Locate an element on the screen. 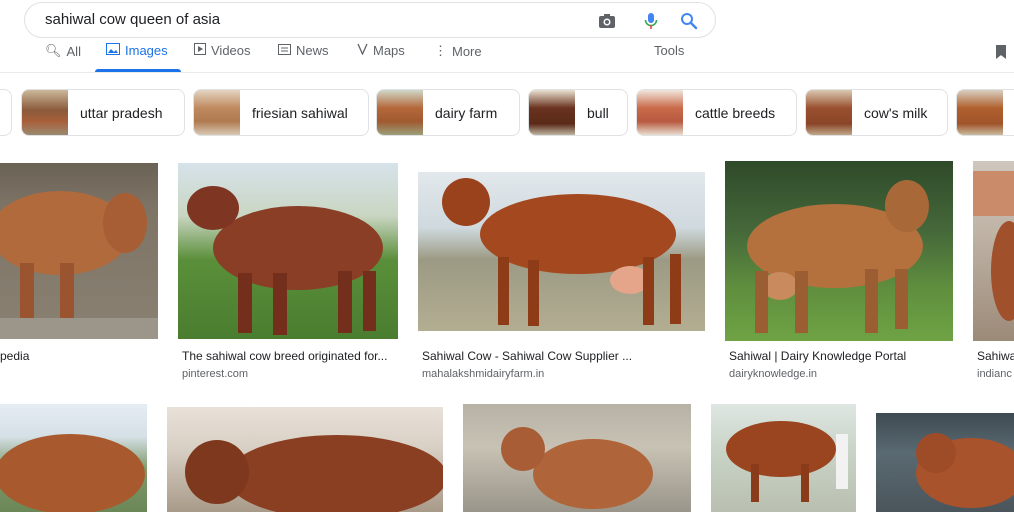  chip-label: friesian sahiwal is located at coordinates (300, 112).